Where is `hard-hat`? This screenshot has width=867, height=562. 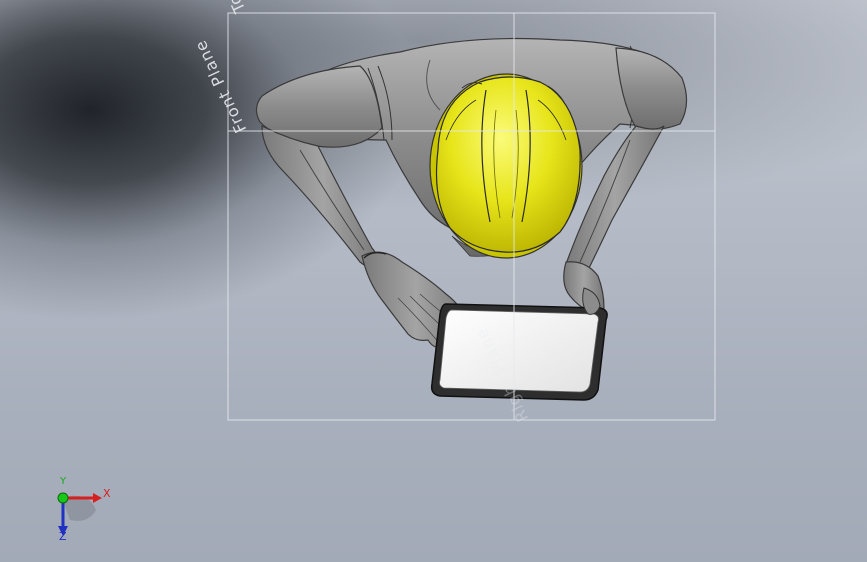
hard-hat is located at coordinates (506, 166).